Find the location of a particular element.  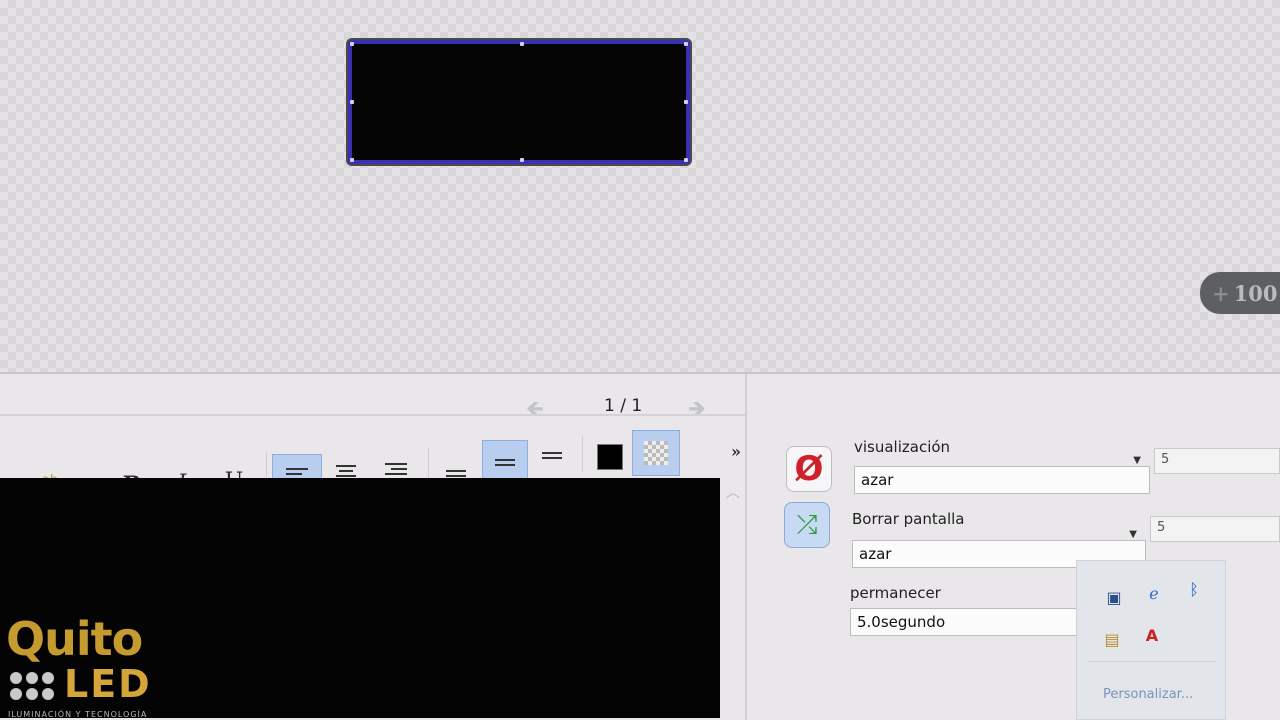

zoom-control: +100 is located at coordinates (1240, 293).